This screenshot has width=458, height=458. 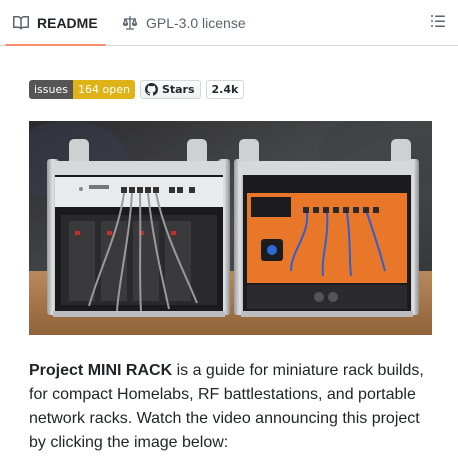 I want to click on issues-badge: issues 164 open, so click(x=82, y=89).